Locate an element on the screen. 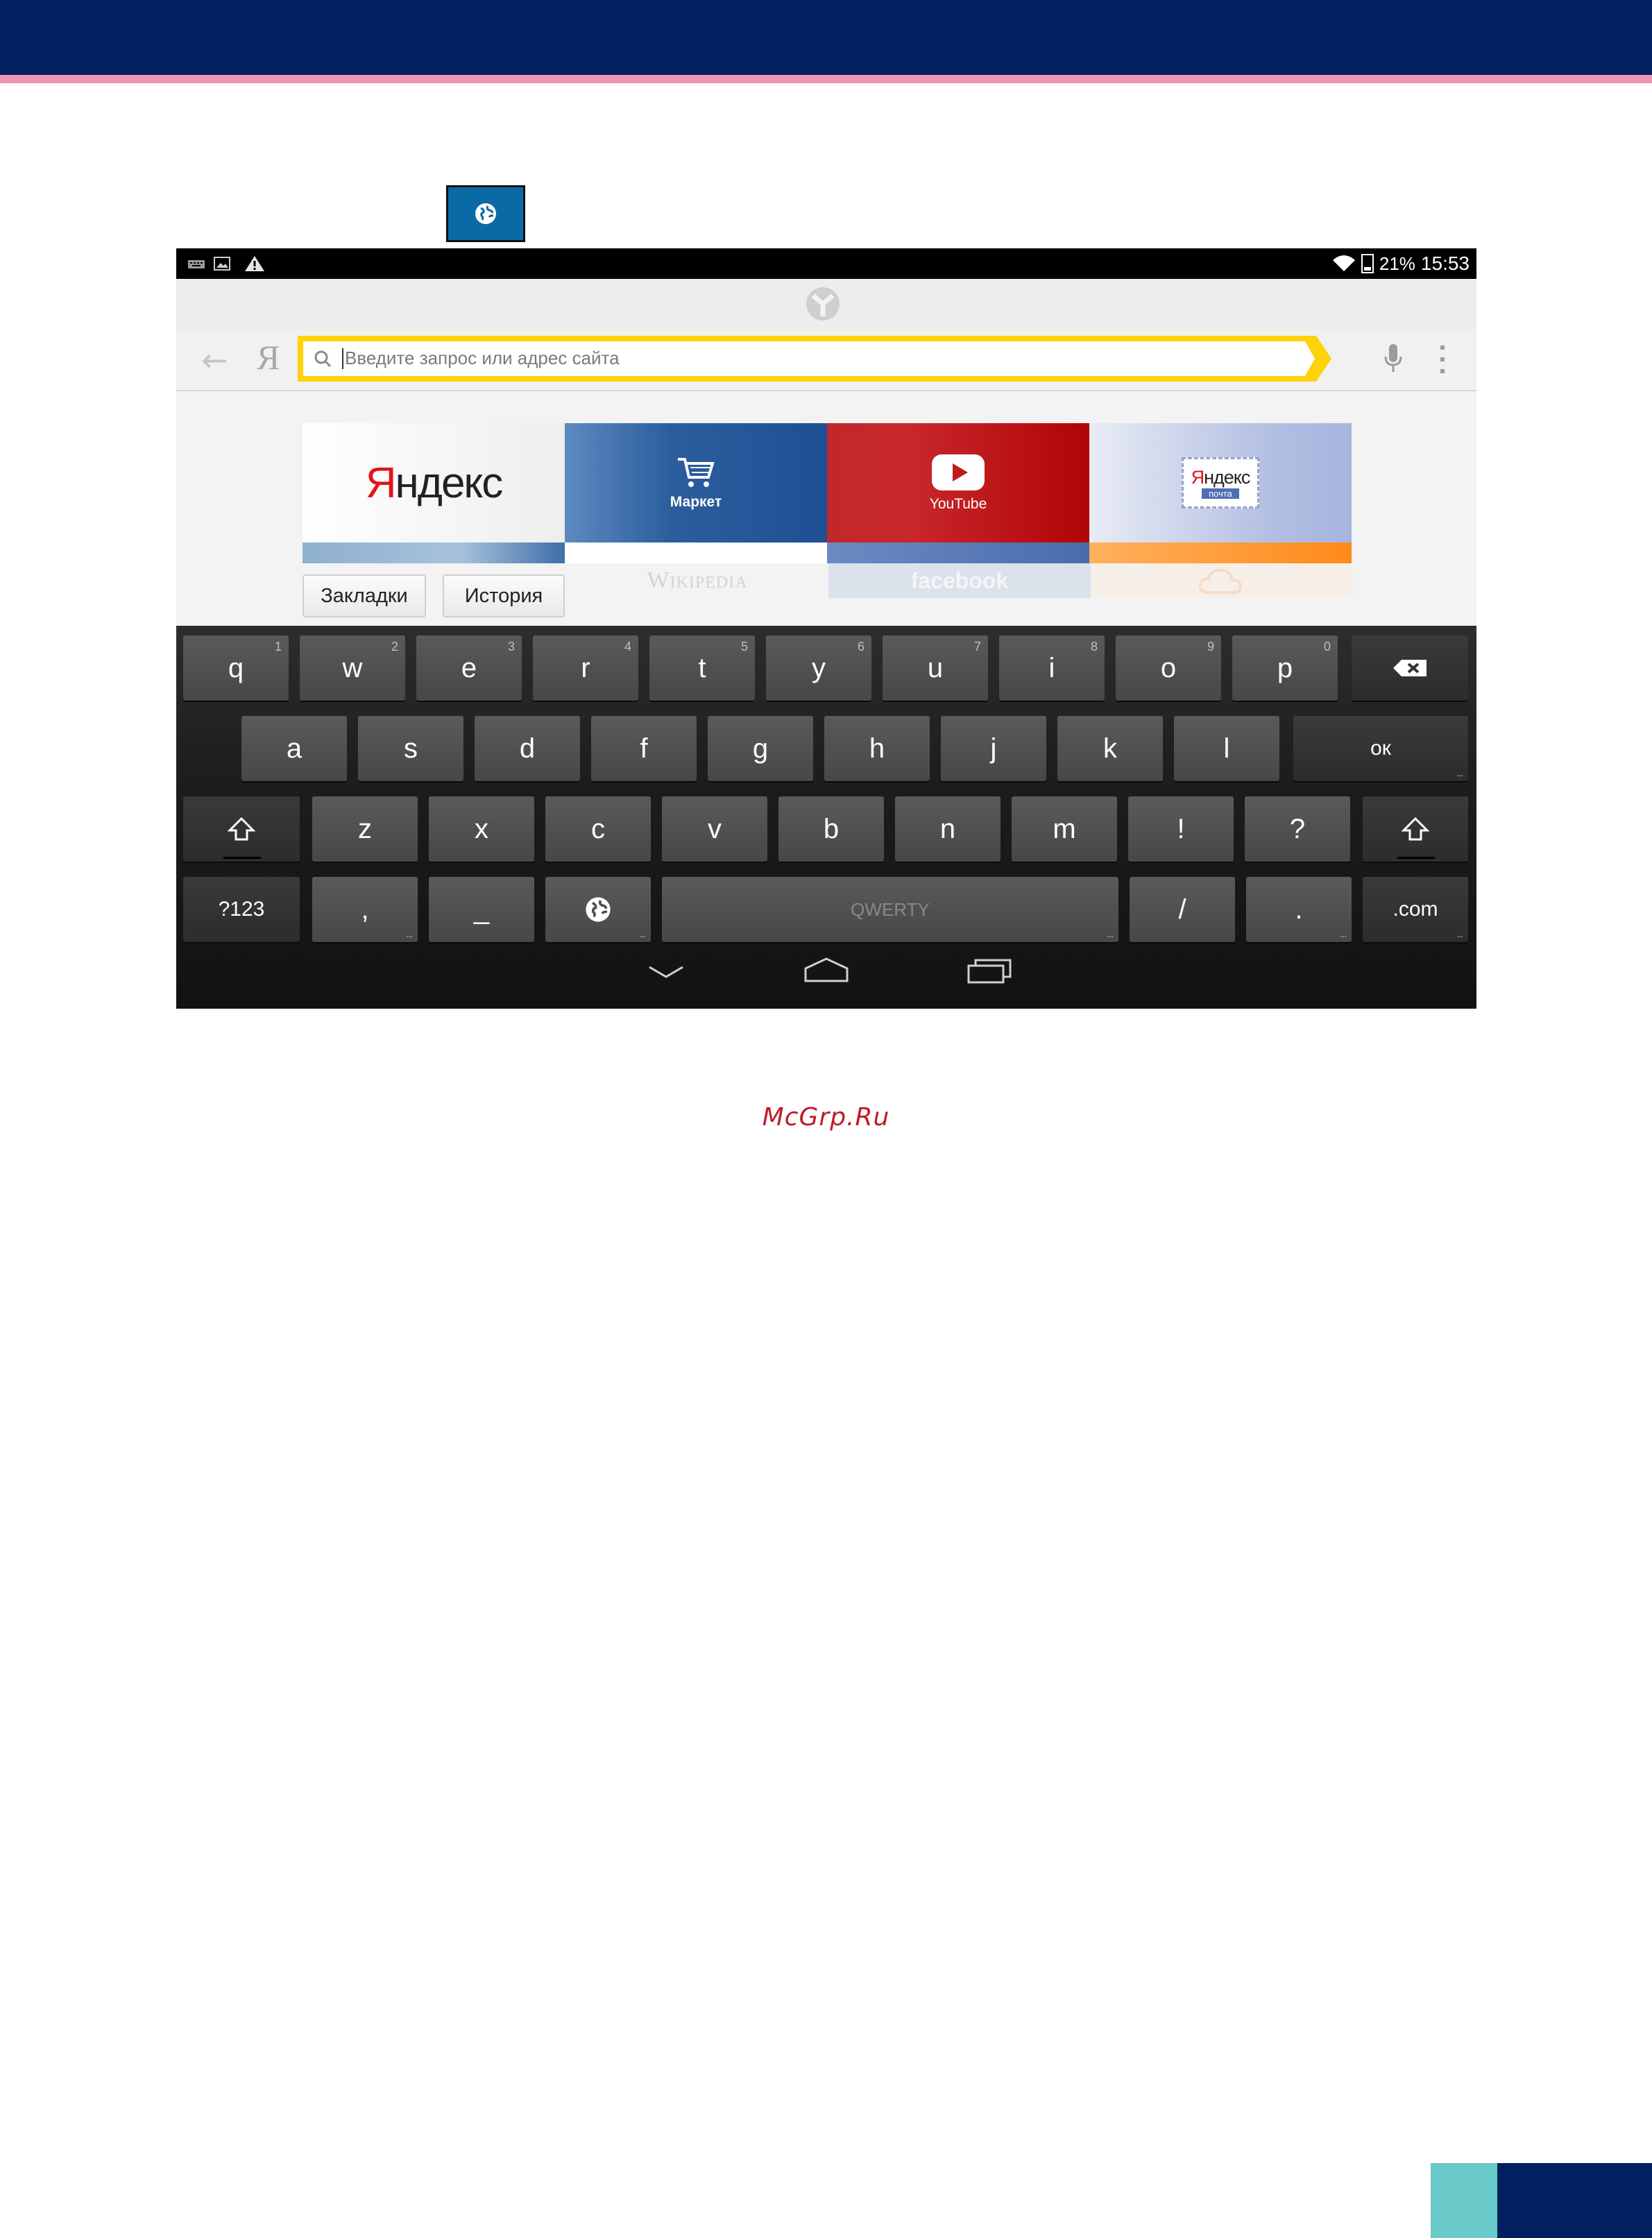  clock: 15:53 is located at coordinates (1445, 263).